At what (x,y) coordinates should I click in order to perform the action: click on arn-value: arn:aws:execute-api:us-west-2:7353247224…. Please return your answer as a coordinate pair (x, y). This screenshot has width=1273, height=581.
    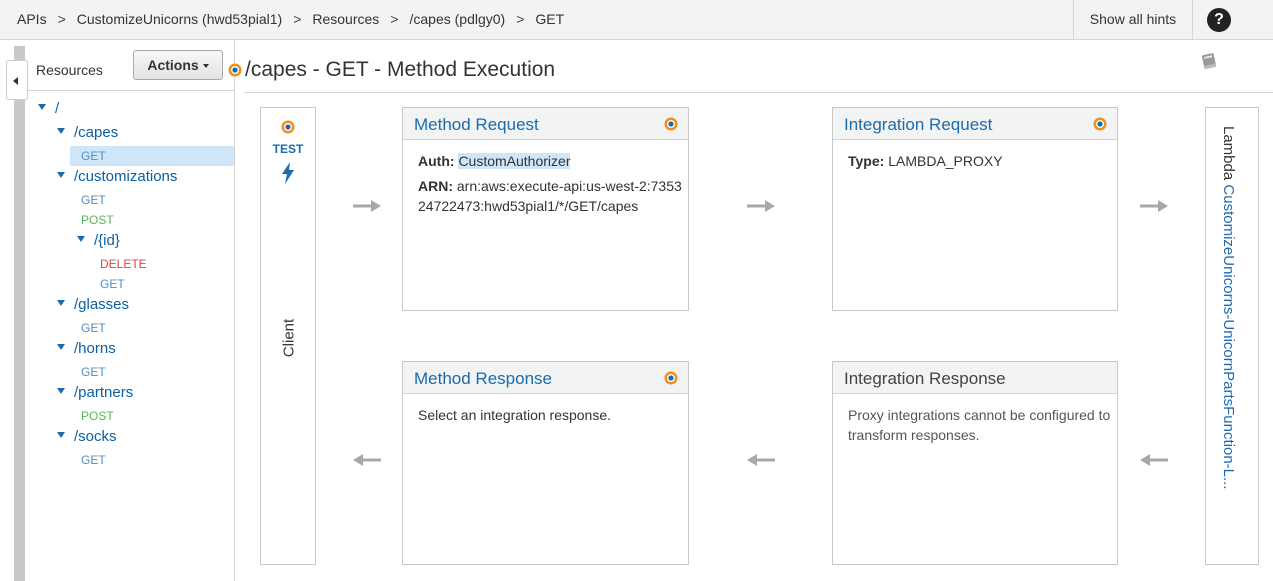
    Looking at the image, I should click on (550, 196).